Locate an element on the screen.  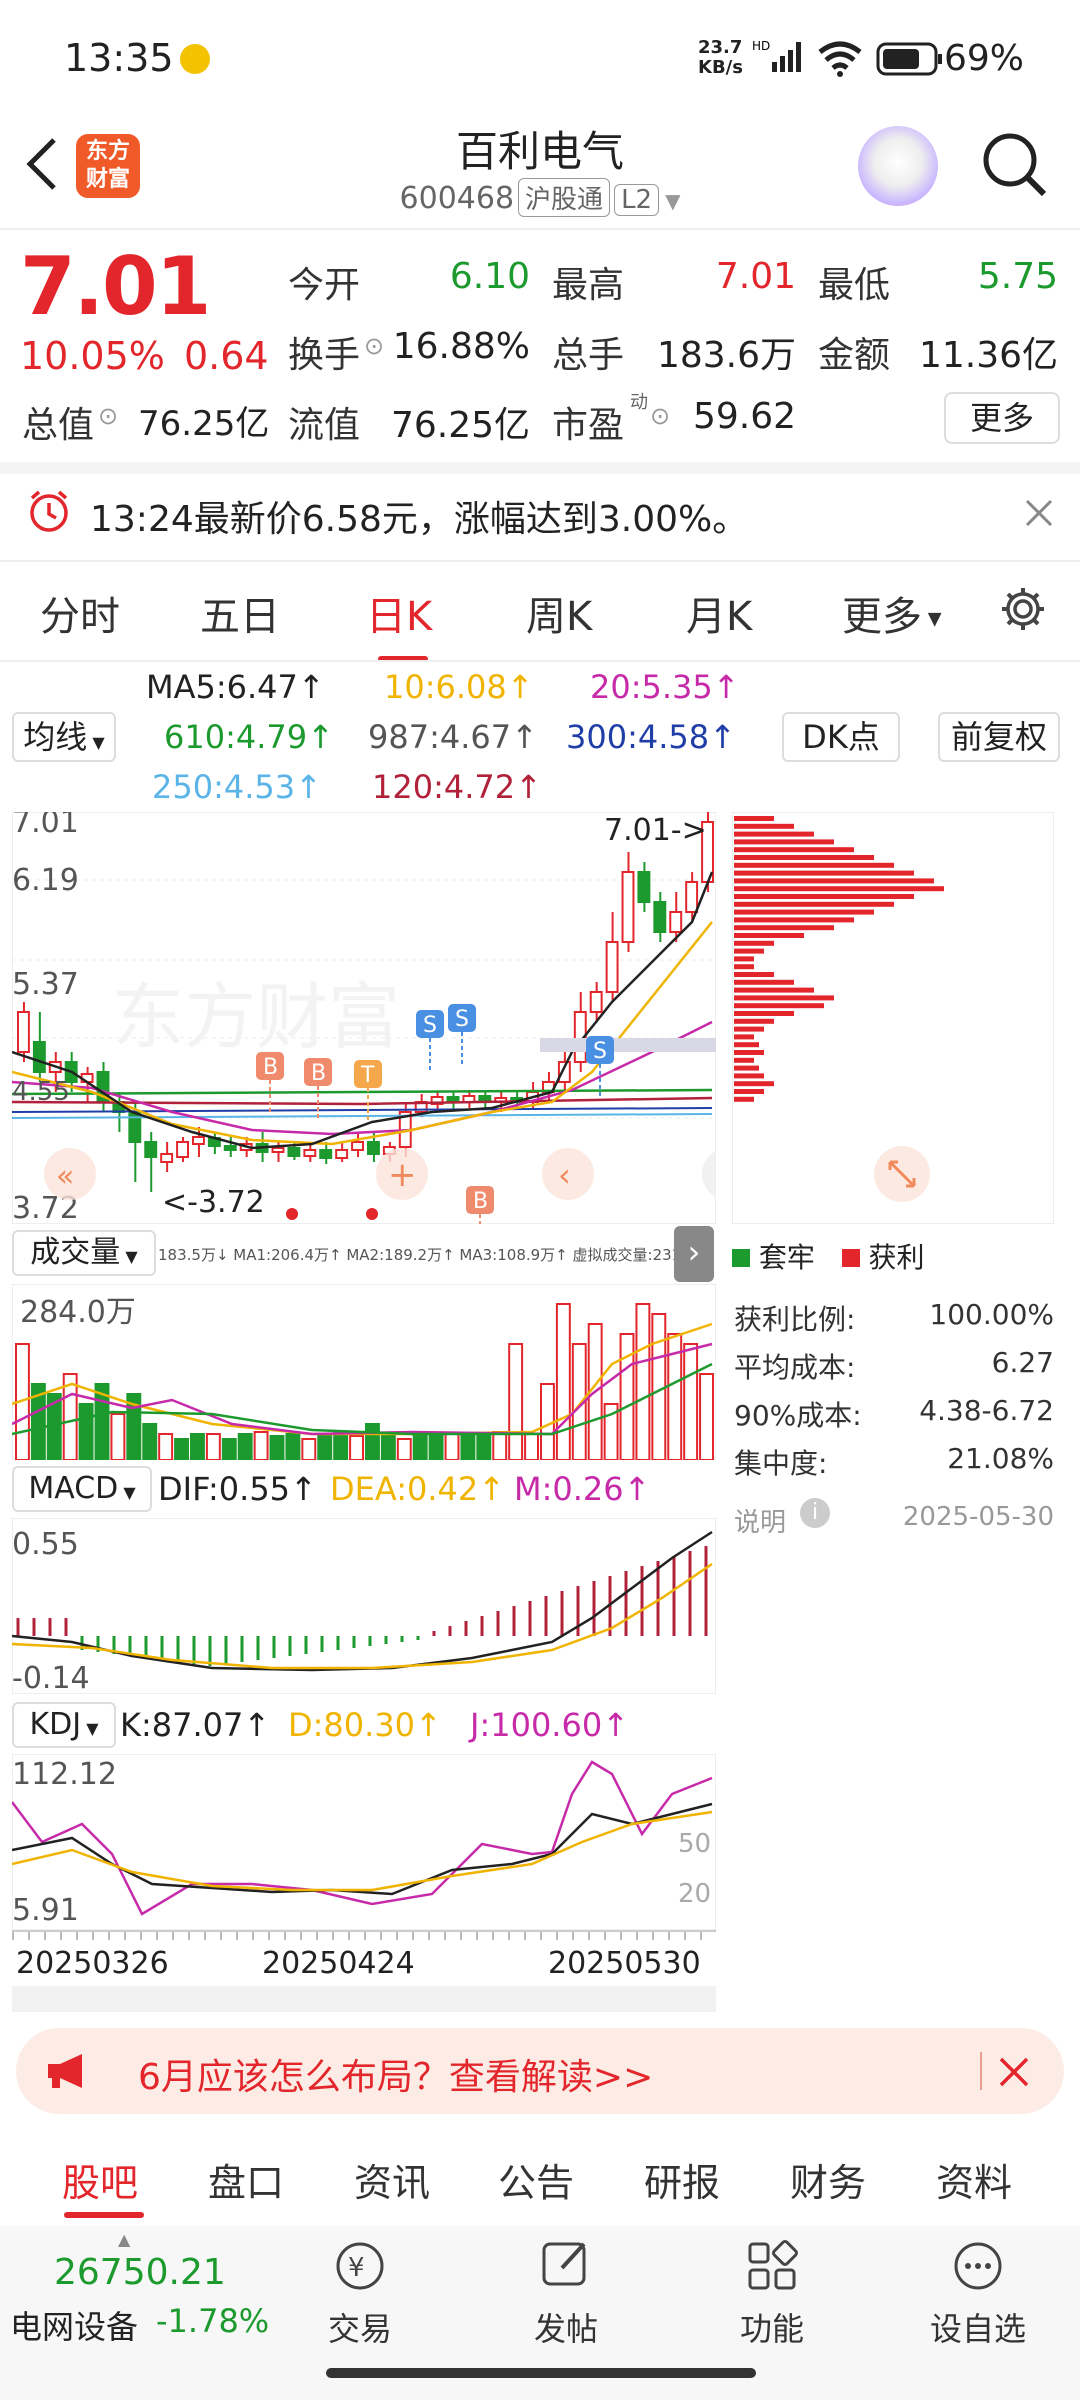
tab-forum: 股吧 is located at coordinates (100, 2179).